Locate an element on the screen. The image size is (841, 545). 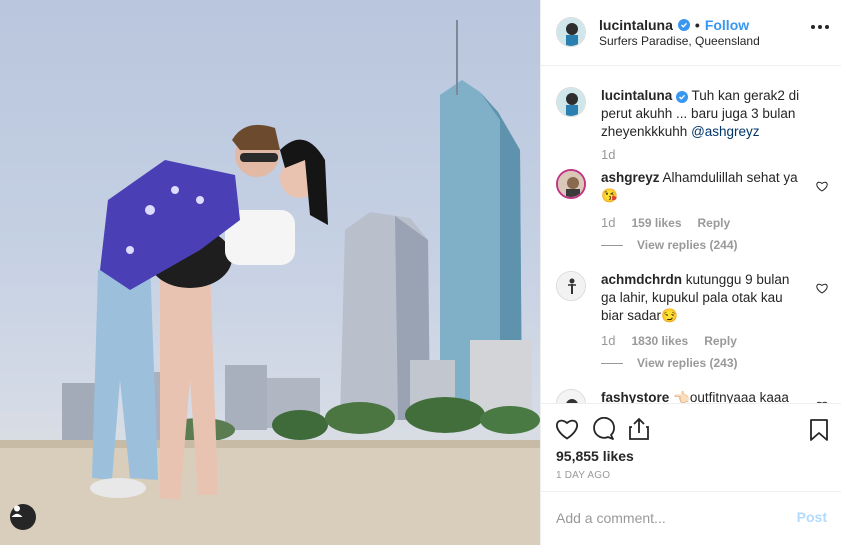
comment-input is located at coordinates (666, 518).